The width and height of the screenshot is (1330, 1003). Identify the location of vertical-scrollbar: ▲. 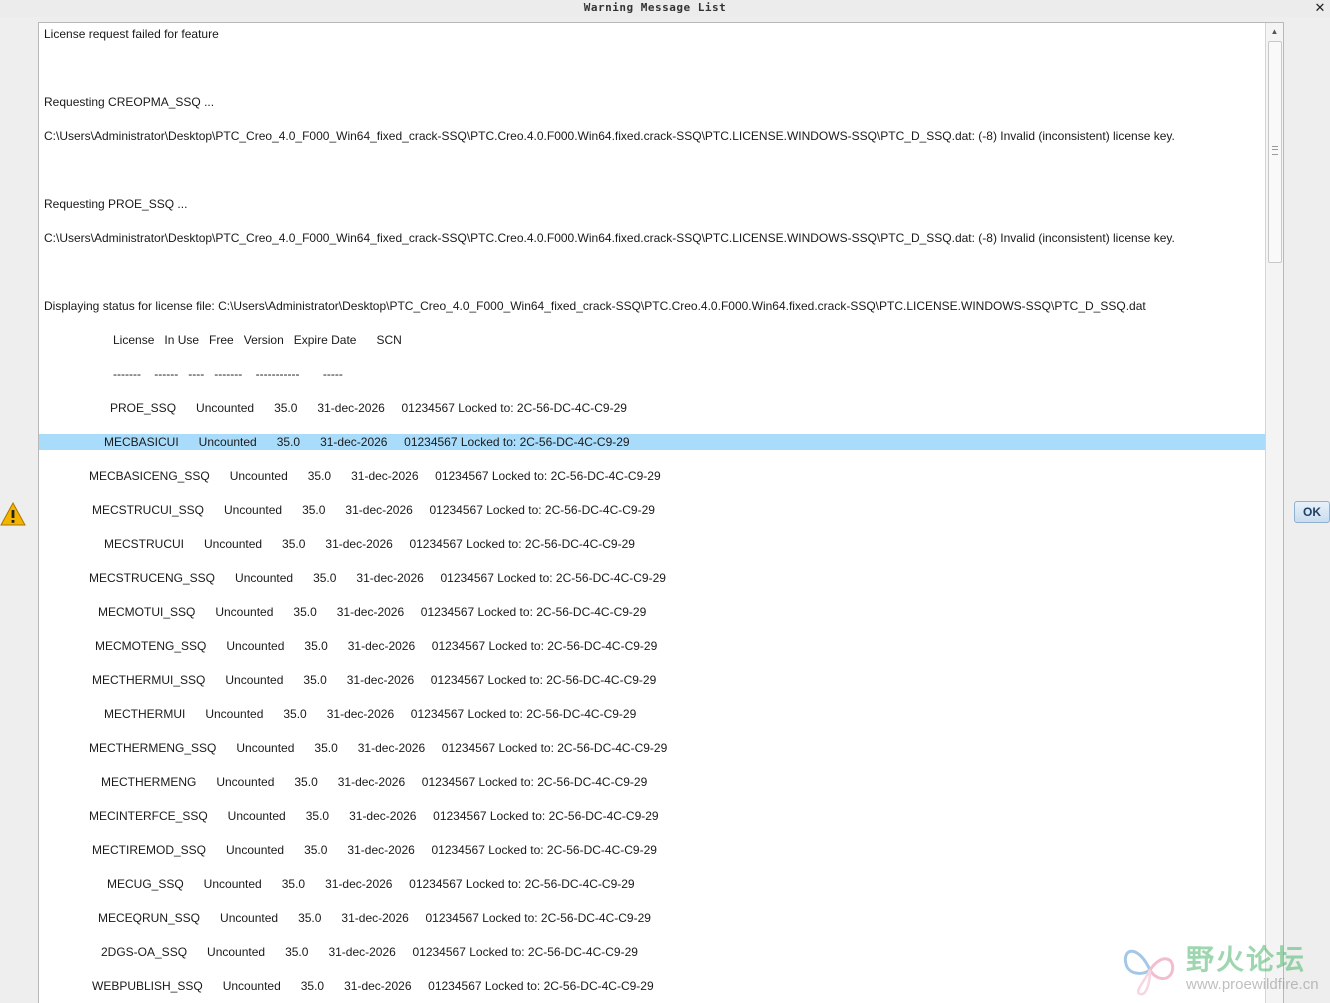
(1274, 513).